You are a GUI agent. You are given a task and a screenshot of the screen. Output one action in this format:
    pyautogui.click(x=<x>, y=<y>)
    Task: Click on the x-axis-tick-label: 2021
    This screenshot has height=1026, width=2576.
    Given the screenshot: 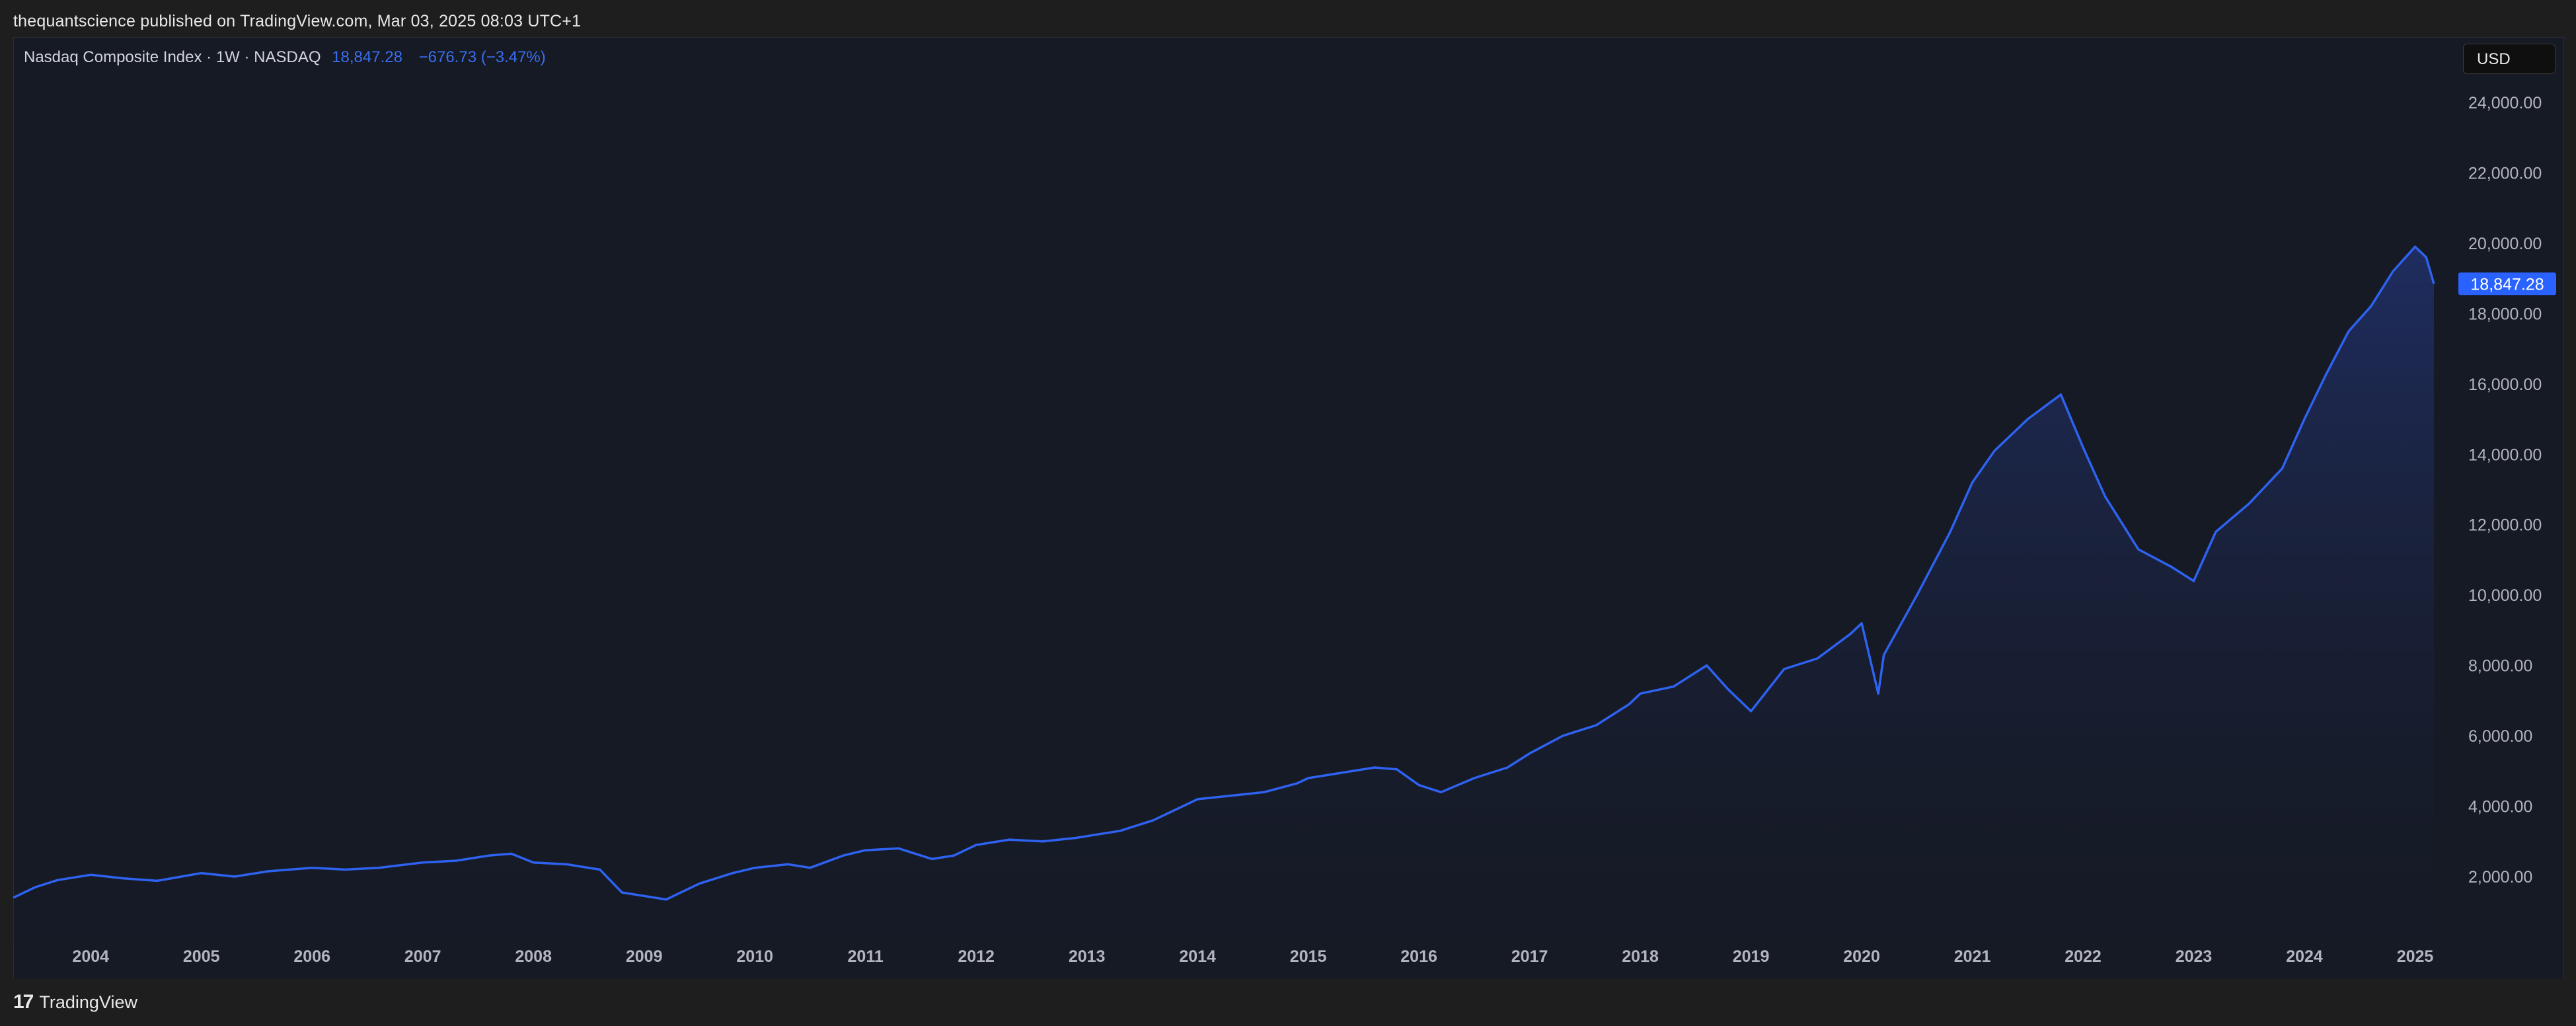 What is the action you would take?
    pyautogui.click(x=1973, y=956)
    